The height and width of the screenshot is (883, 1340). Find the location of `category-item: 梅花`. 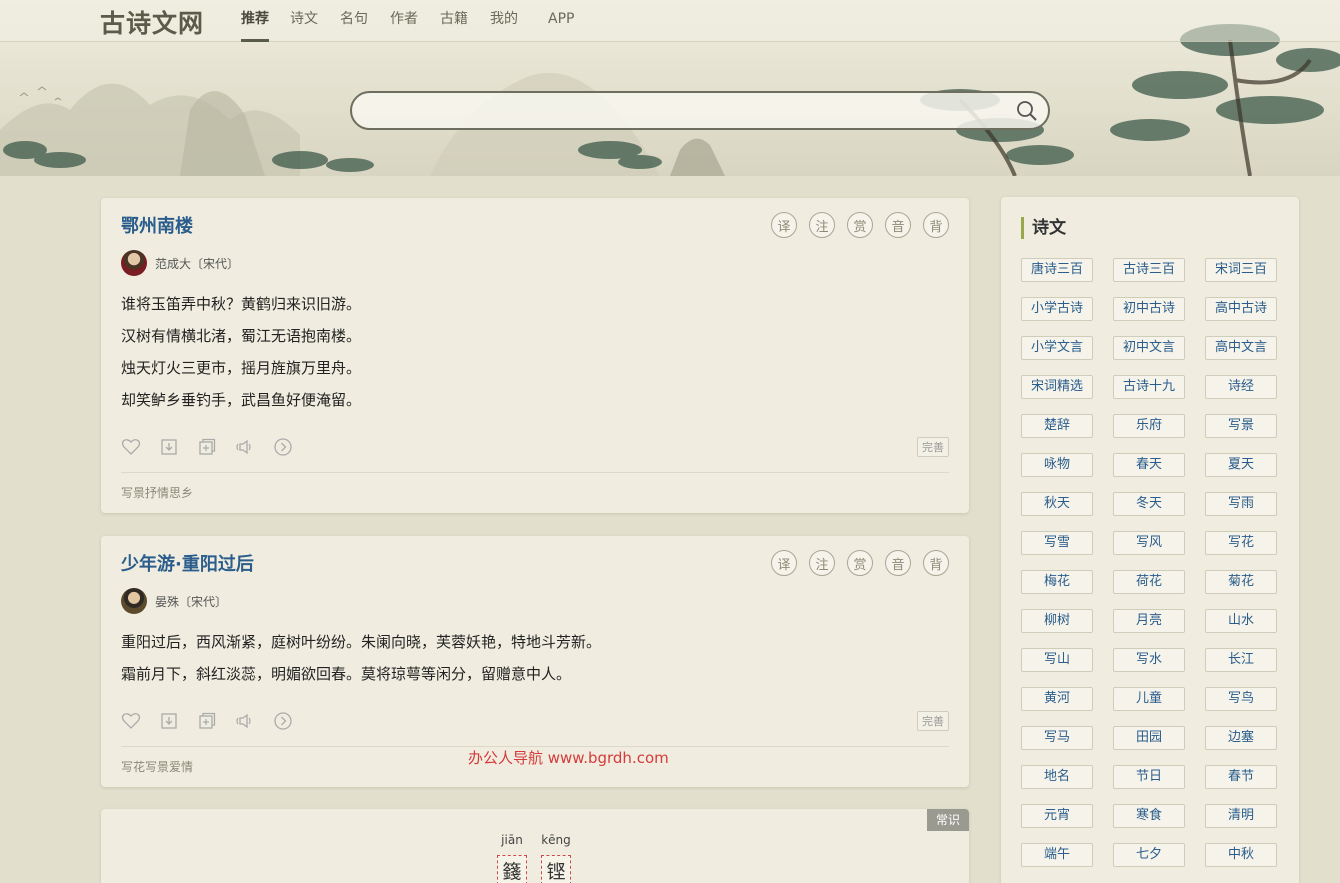

category-item: 梅花 is located at coordinates (1057, 582).